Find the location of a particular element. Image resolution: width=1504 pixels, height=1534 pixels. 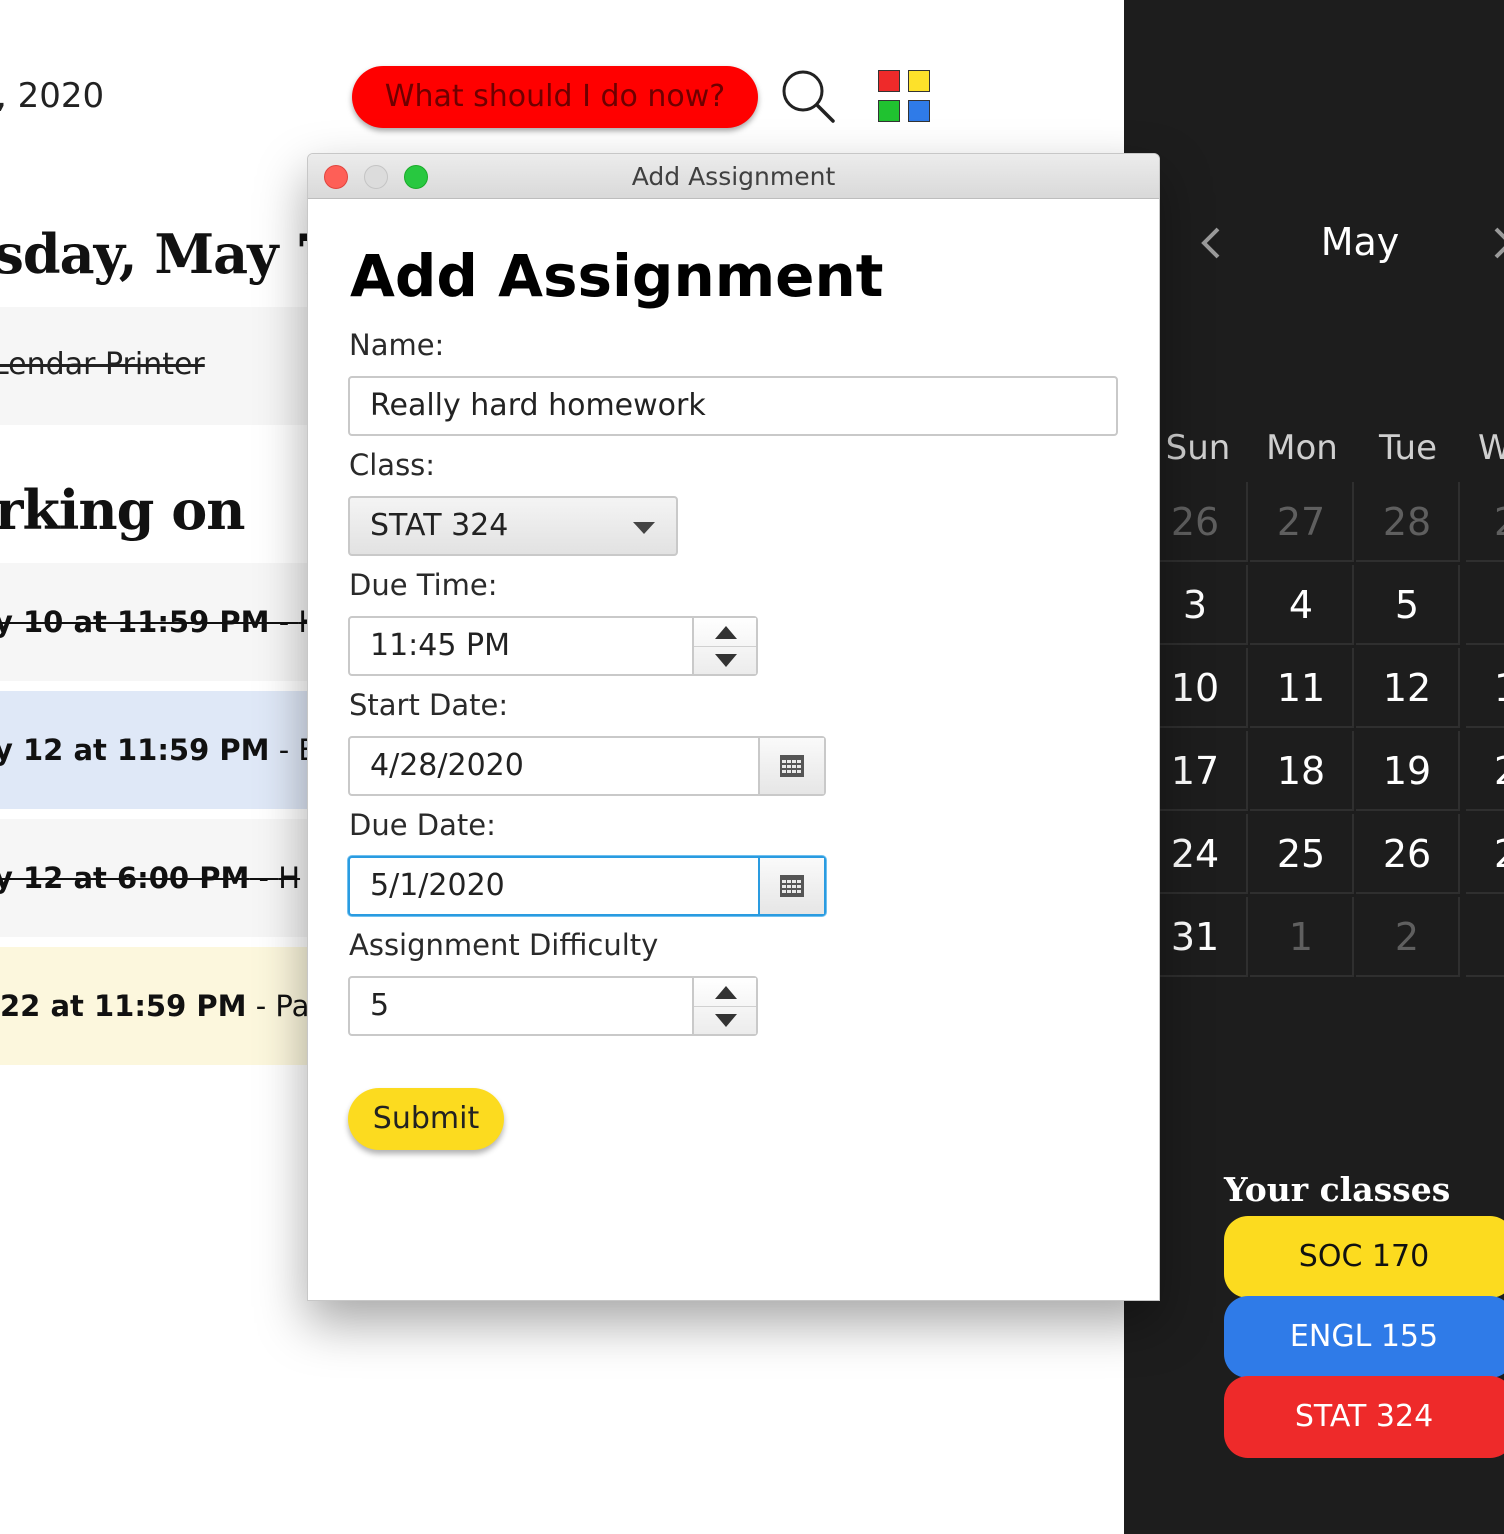

difficulty-input: 5 is located at coordinates (553, 1006).